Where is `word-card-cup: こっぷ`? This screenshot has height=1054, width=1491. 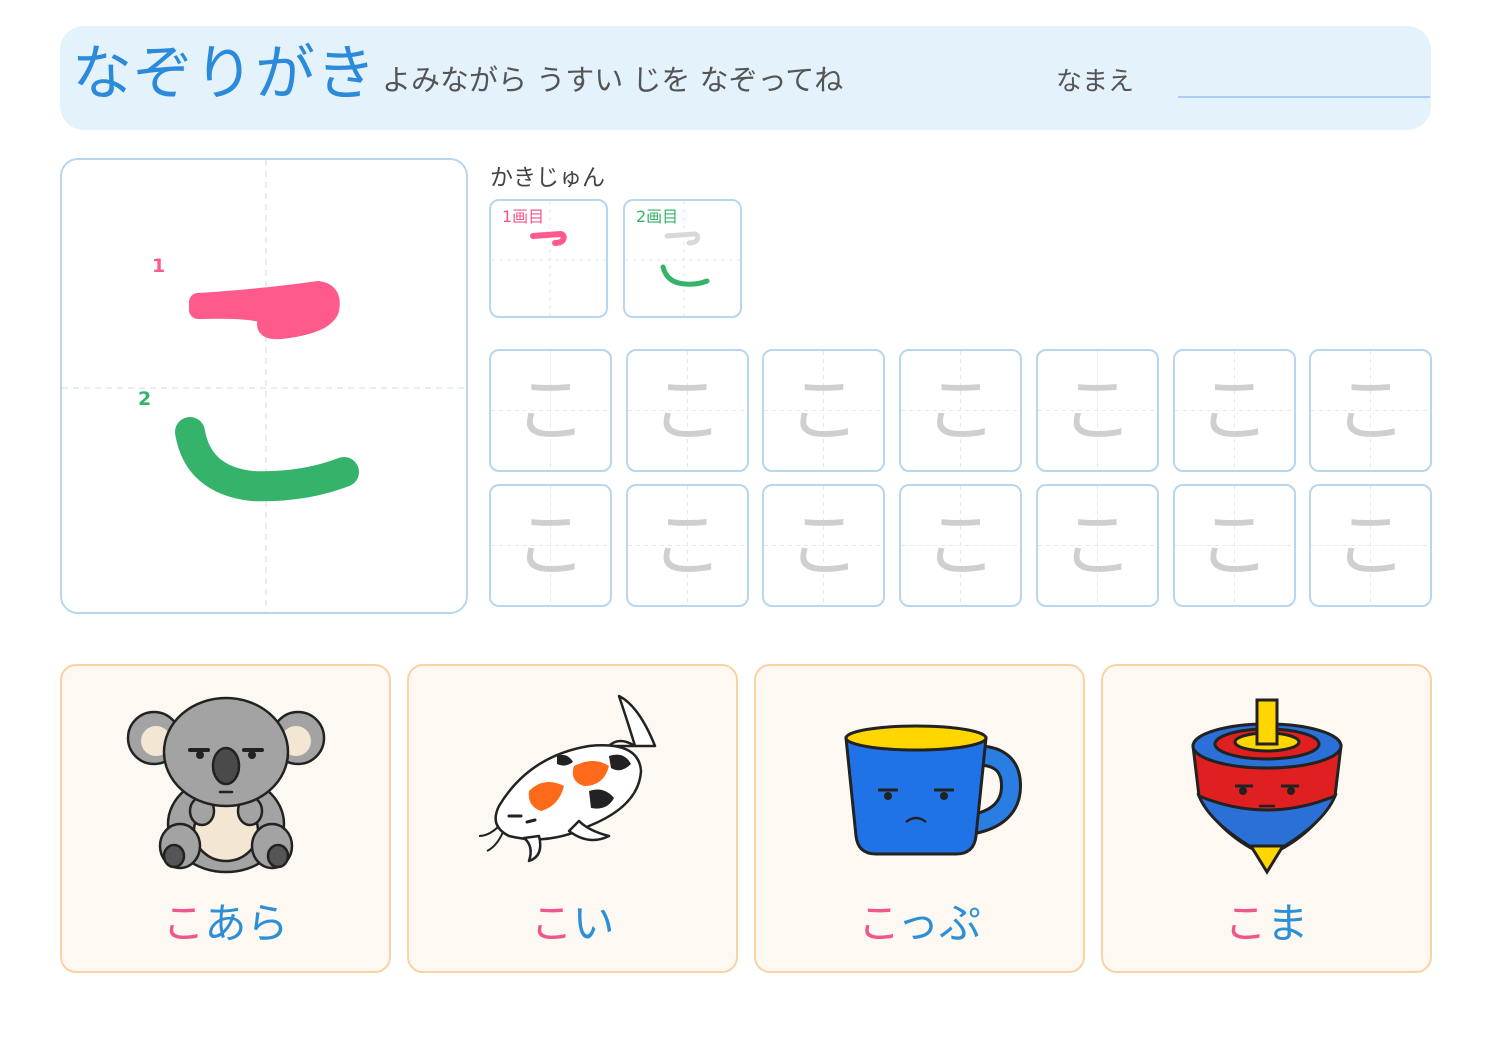 word-card-cup: こっぷ is located at coordinates (919, 818).